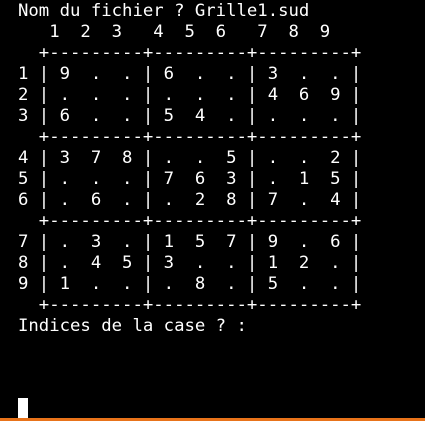  I want to click on cell-index-prompt-line: Indices de la case ? :, so click(132, 326).